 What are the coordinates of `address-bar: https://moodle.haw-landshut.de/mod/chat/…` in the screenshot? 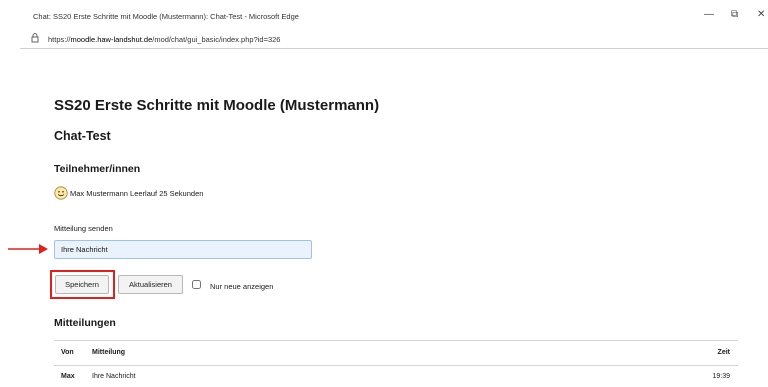 It's located at (394, 39).